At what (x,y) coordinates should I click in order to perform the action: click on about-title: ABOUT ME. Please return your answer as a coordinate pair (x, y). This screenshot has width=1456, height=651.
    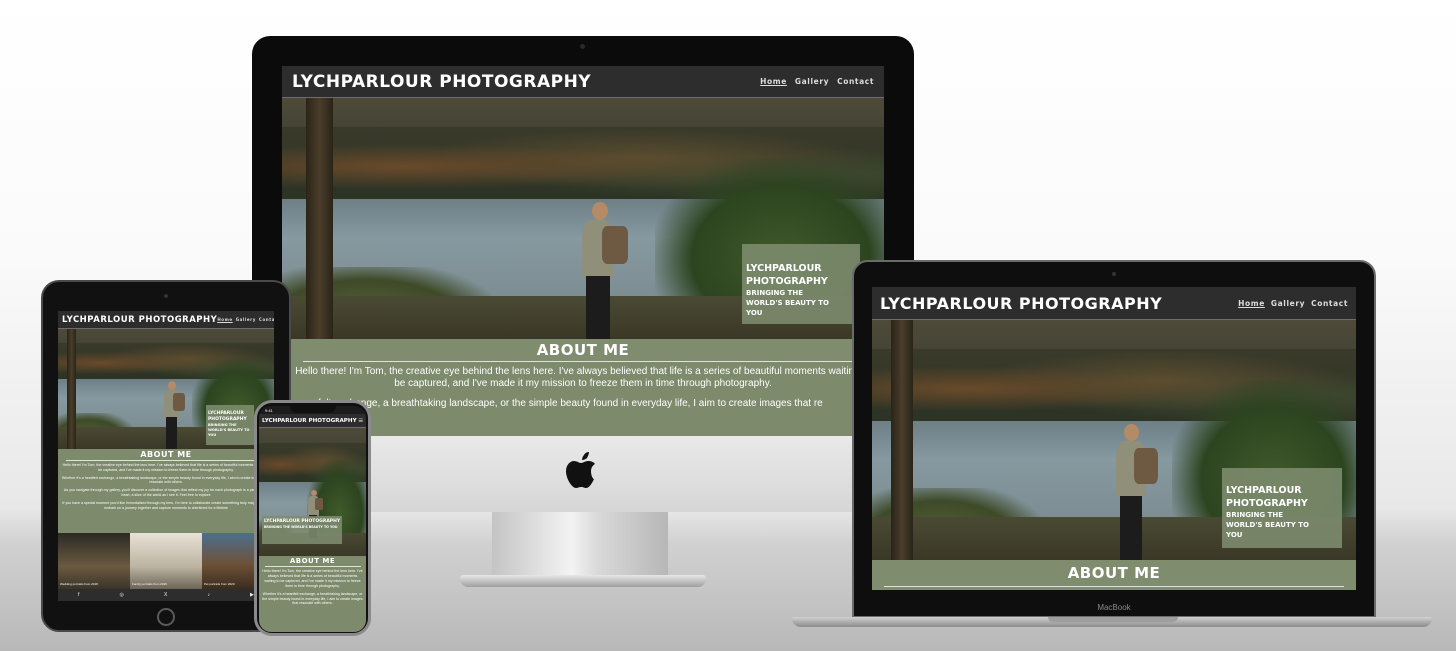
    Looking at the image, I should click on (583, 350).